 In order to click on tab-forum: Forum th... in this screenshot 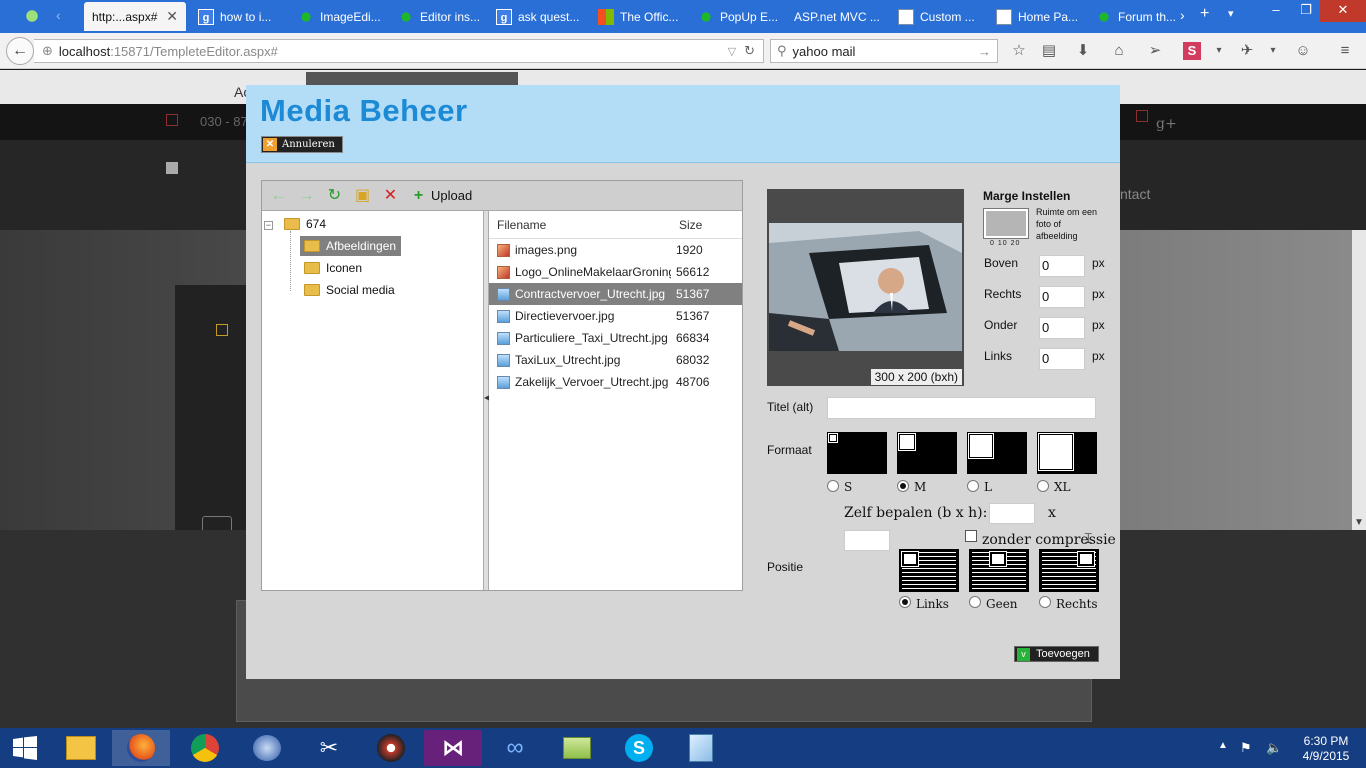, I will do `click(1133, 16)`.